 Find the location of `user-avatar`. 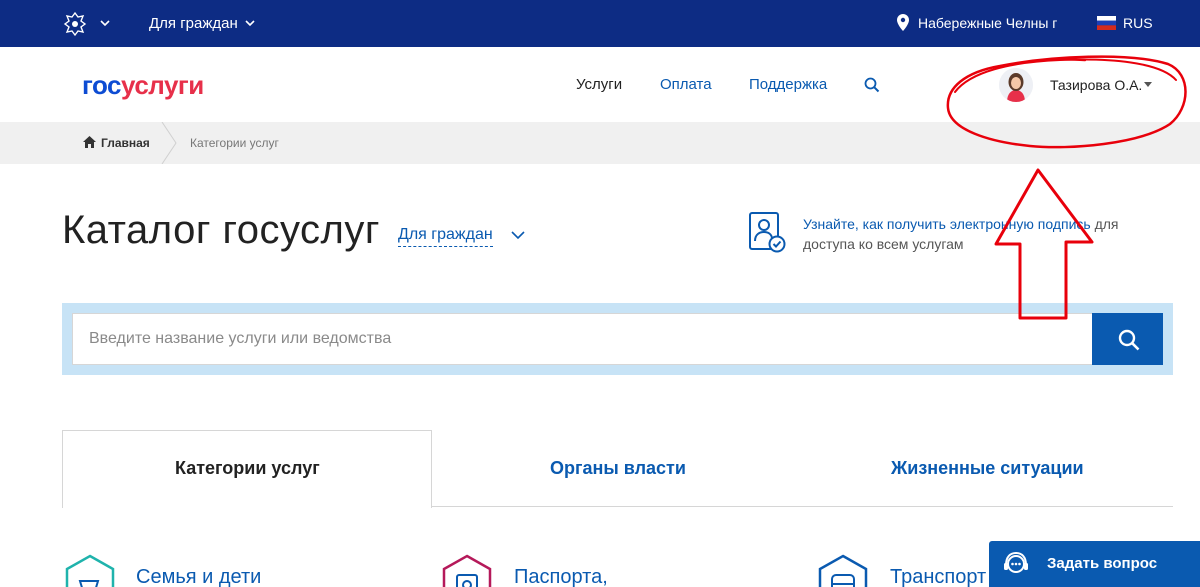

user-avatar is located at coordinates (1016, 85).